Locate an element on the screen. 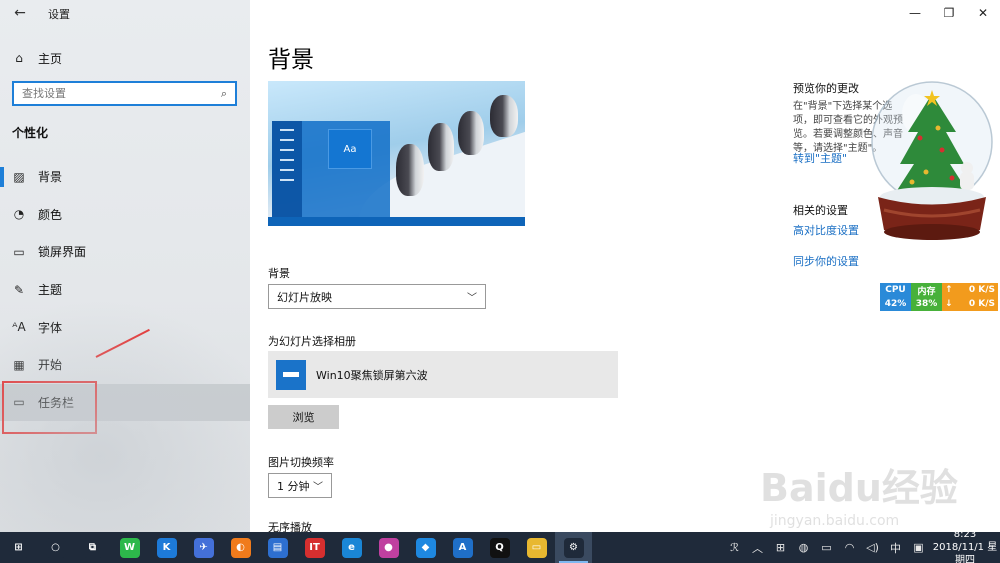  minimize-icon: — is located at coordinates (915, 13).